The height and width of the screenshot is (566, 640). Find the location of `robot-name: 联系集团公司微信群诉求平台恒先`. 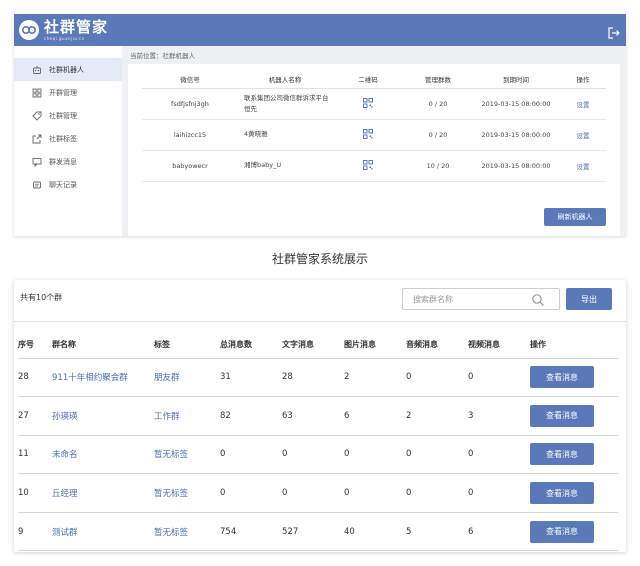

robot-name: 联系集团公司微信群诉求平台恒先 is located at coordinates (285, 104).